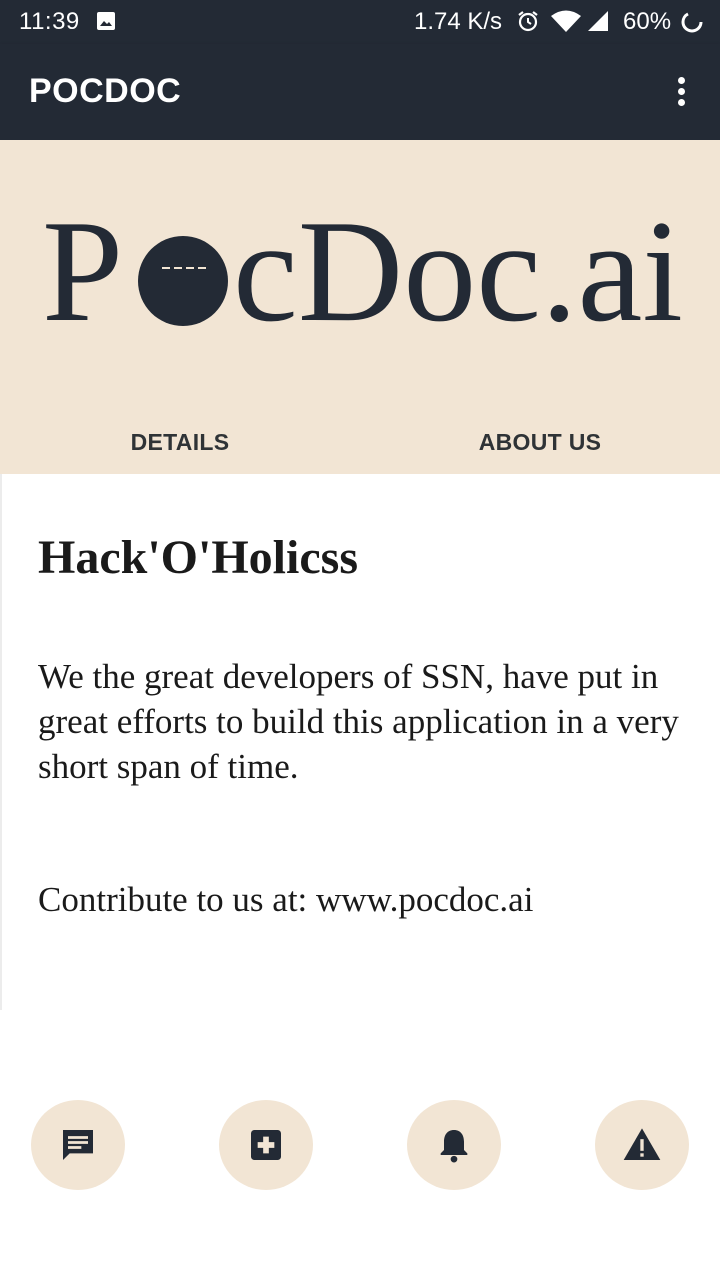 The width and height of the screenshot is (720, 1280). What do you see at coordinates (682, 92) in the screenshot?
I see `more-vert-icon` at bounding box center [682, 92].